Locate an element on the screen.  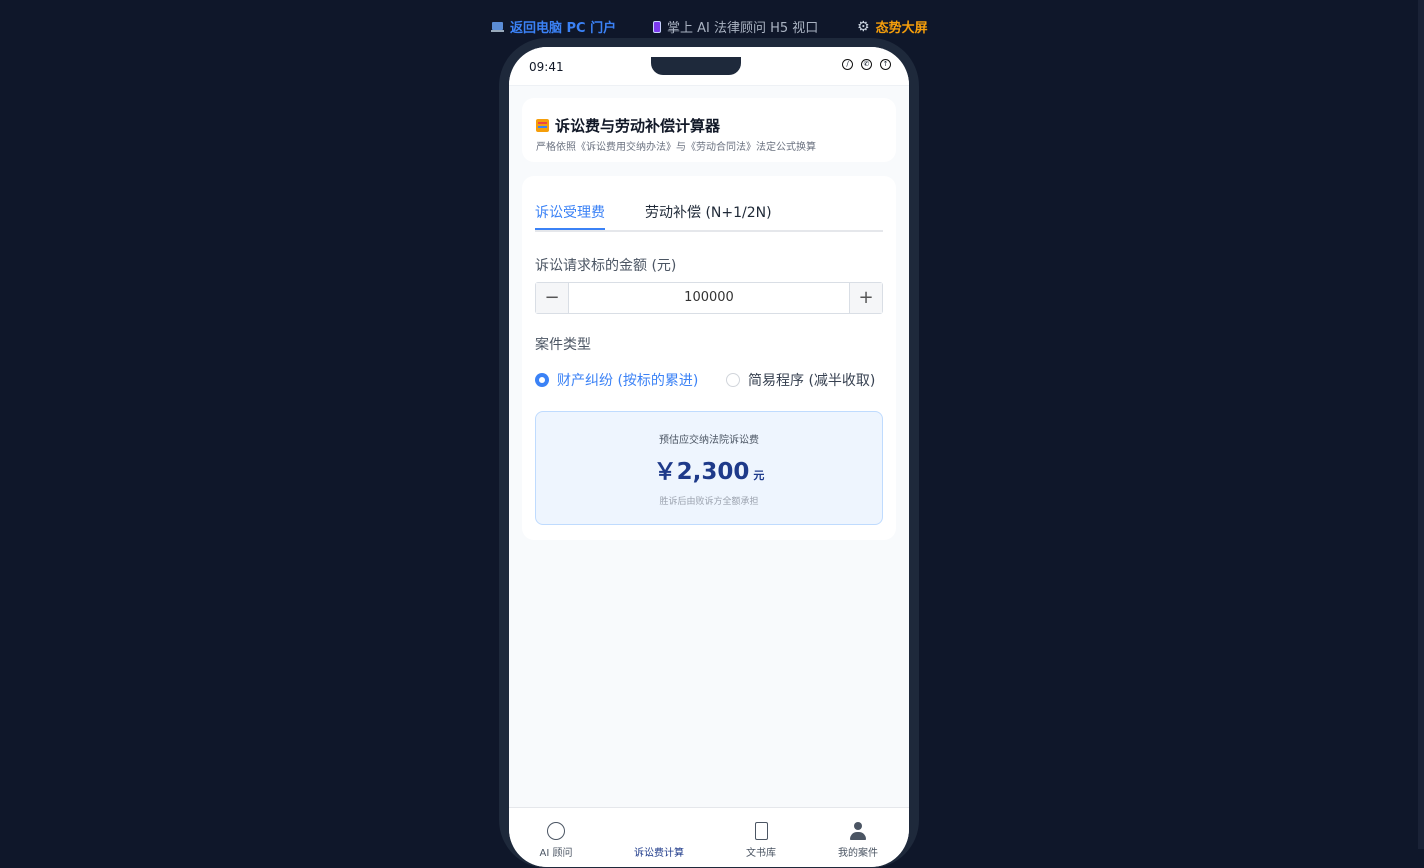
header-card: 诉讼费与劳动补偿计算器 严格依照《诉讼费用交纳办法》与《劳动合同法》法定公式换算 is located at coordinates (709, 130).